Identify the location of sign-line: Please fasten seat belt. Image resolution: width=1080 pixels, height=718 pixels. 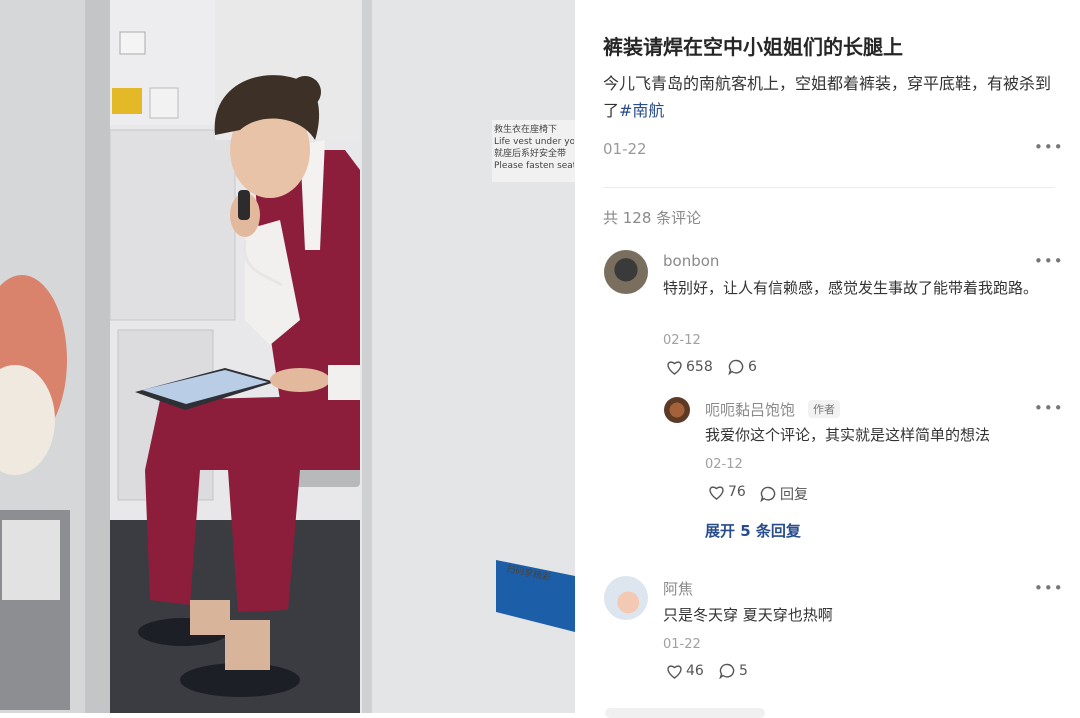
(534, 166).